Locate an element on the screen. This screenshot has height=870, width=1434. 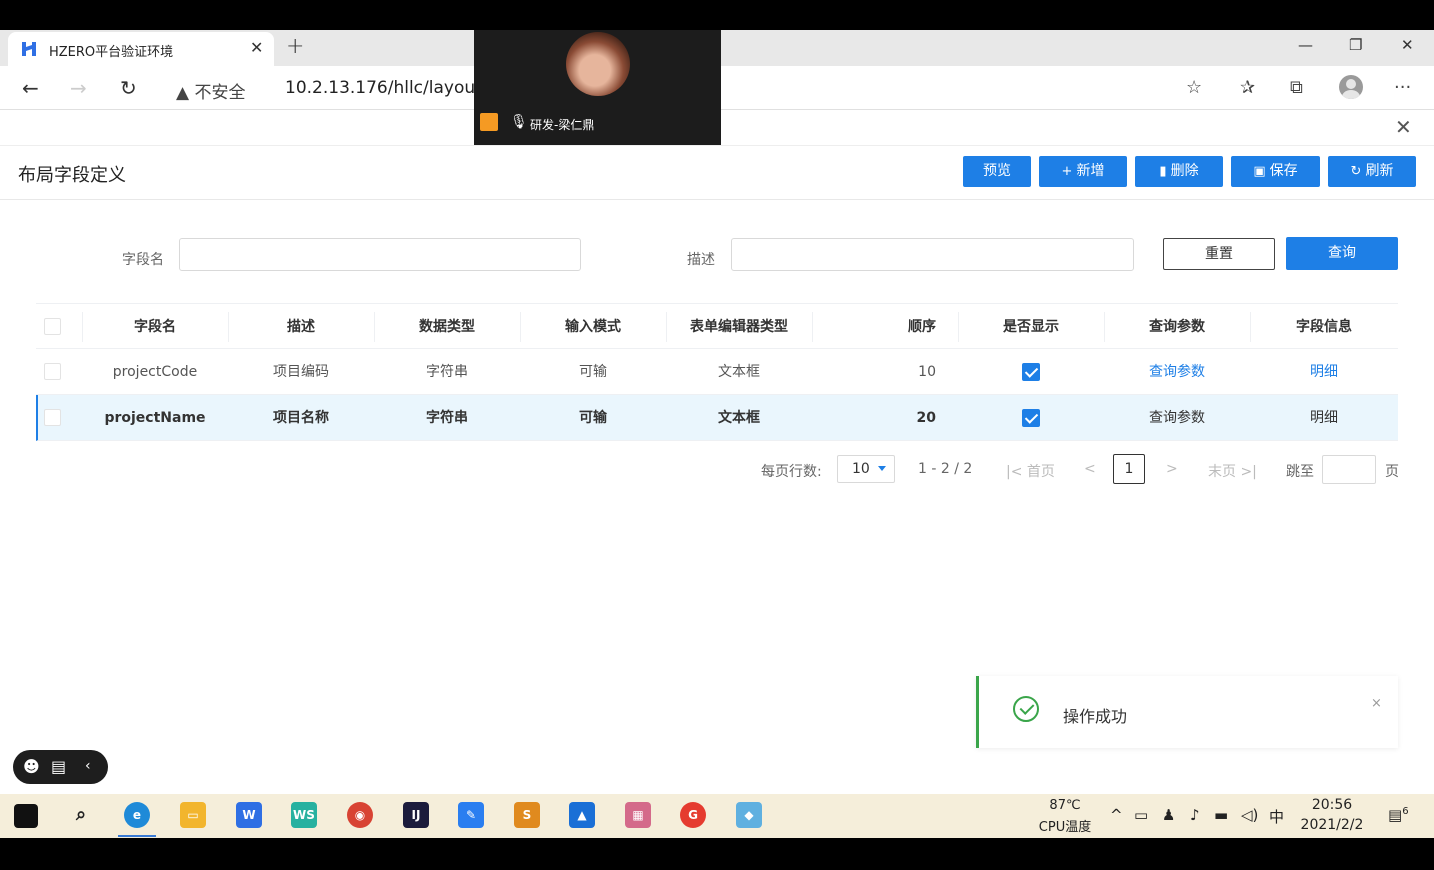
cell-field-name: projectName is located at coordinates (155, 418).